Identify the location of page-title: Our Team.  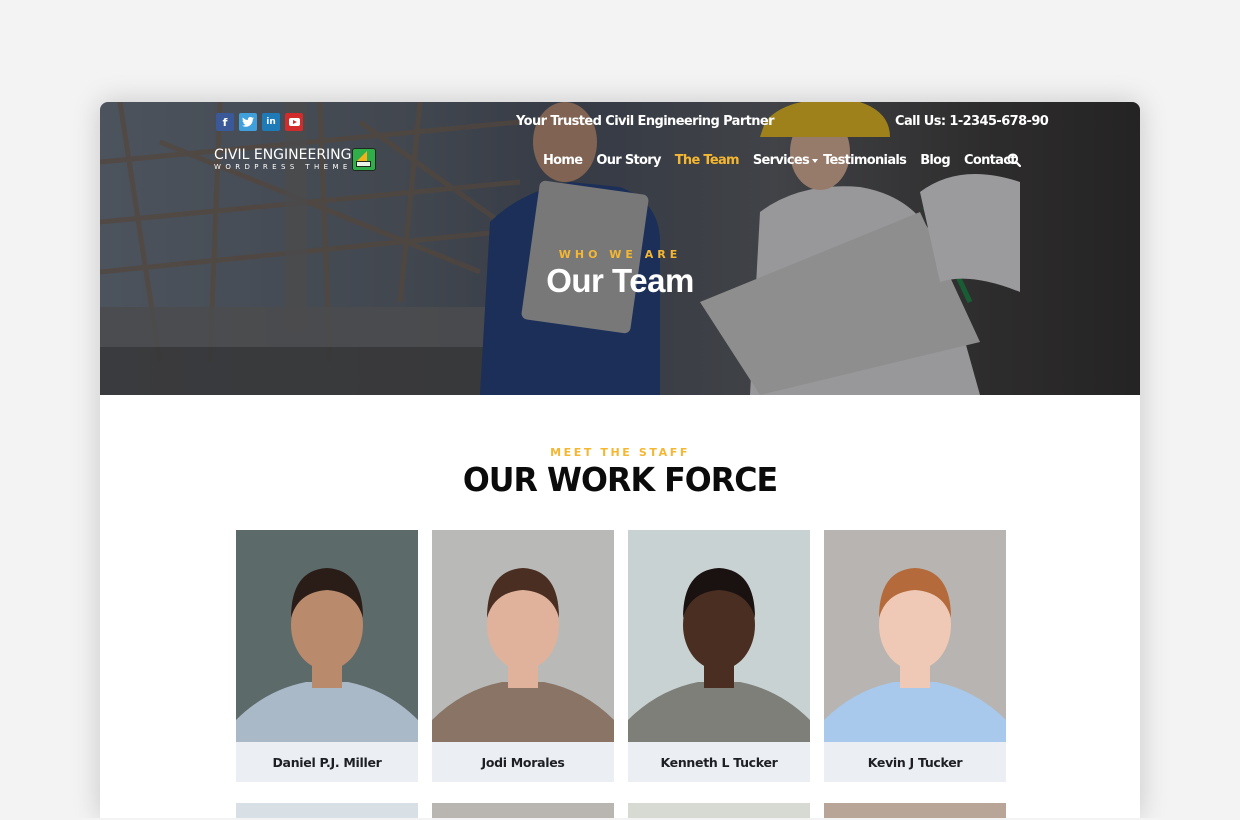
(620, 280).